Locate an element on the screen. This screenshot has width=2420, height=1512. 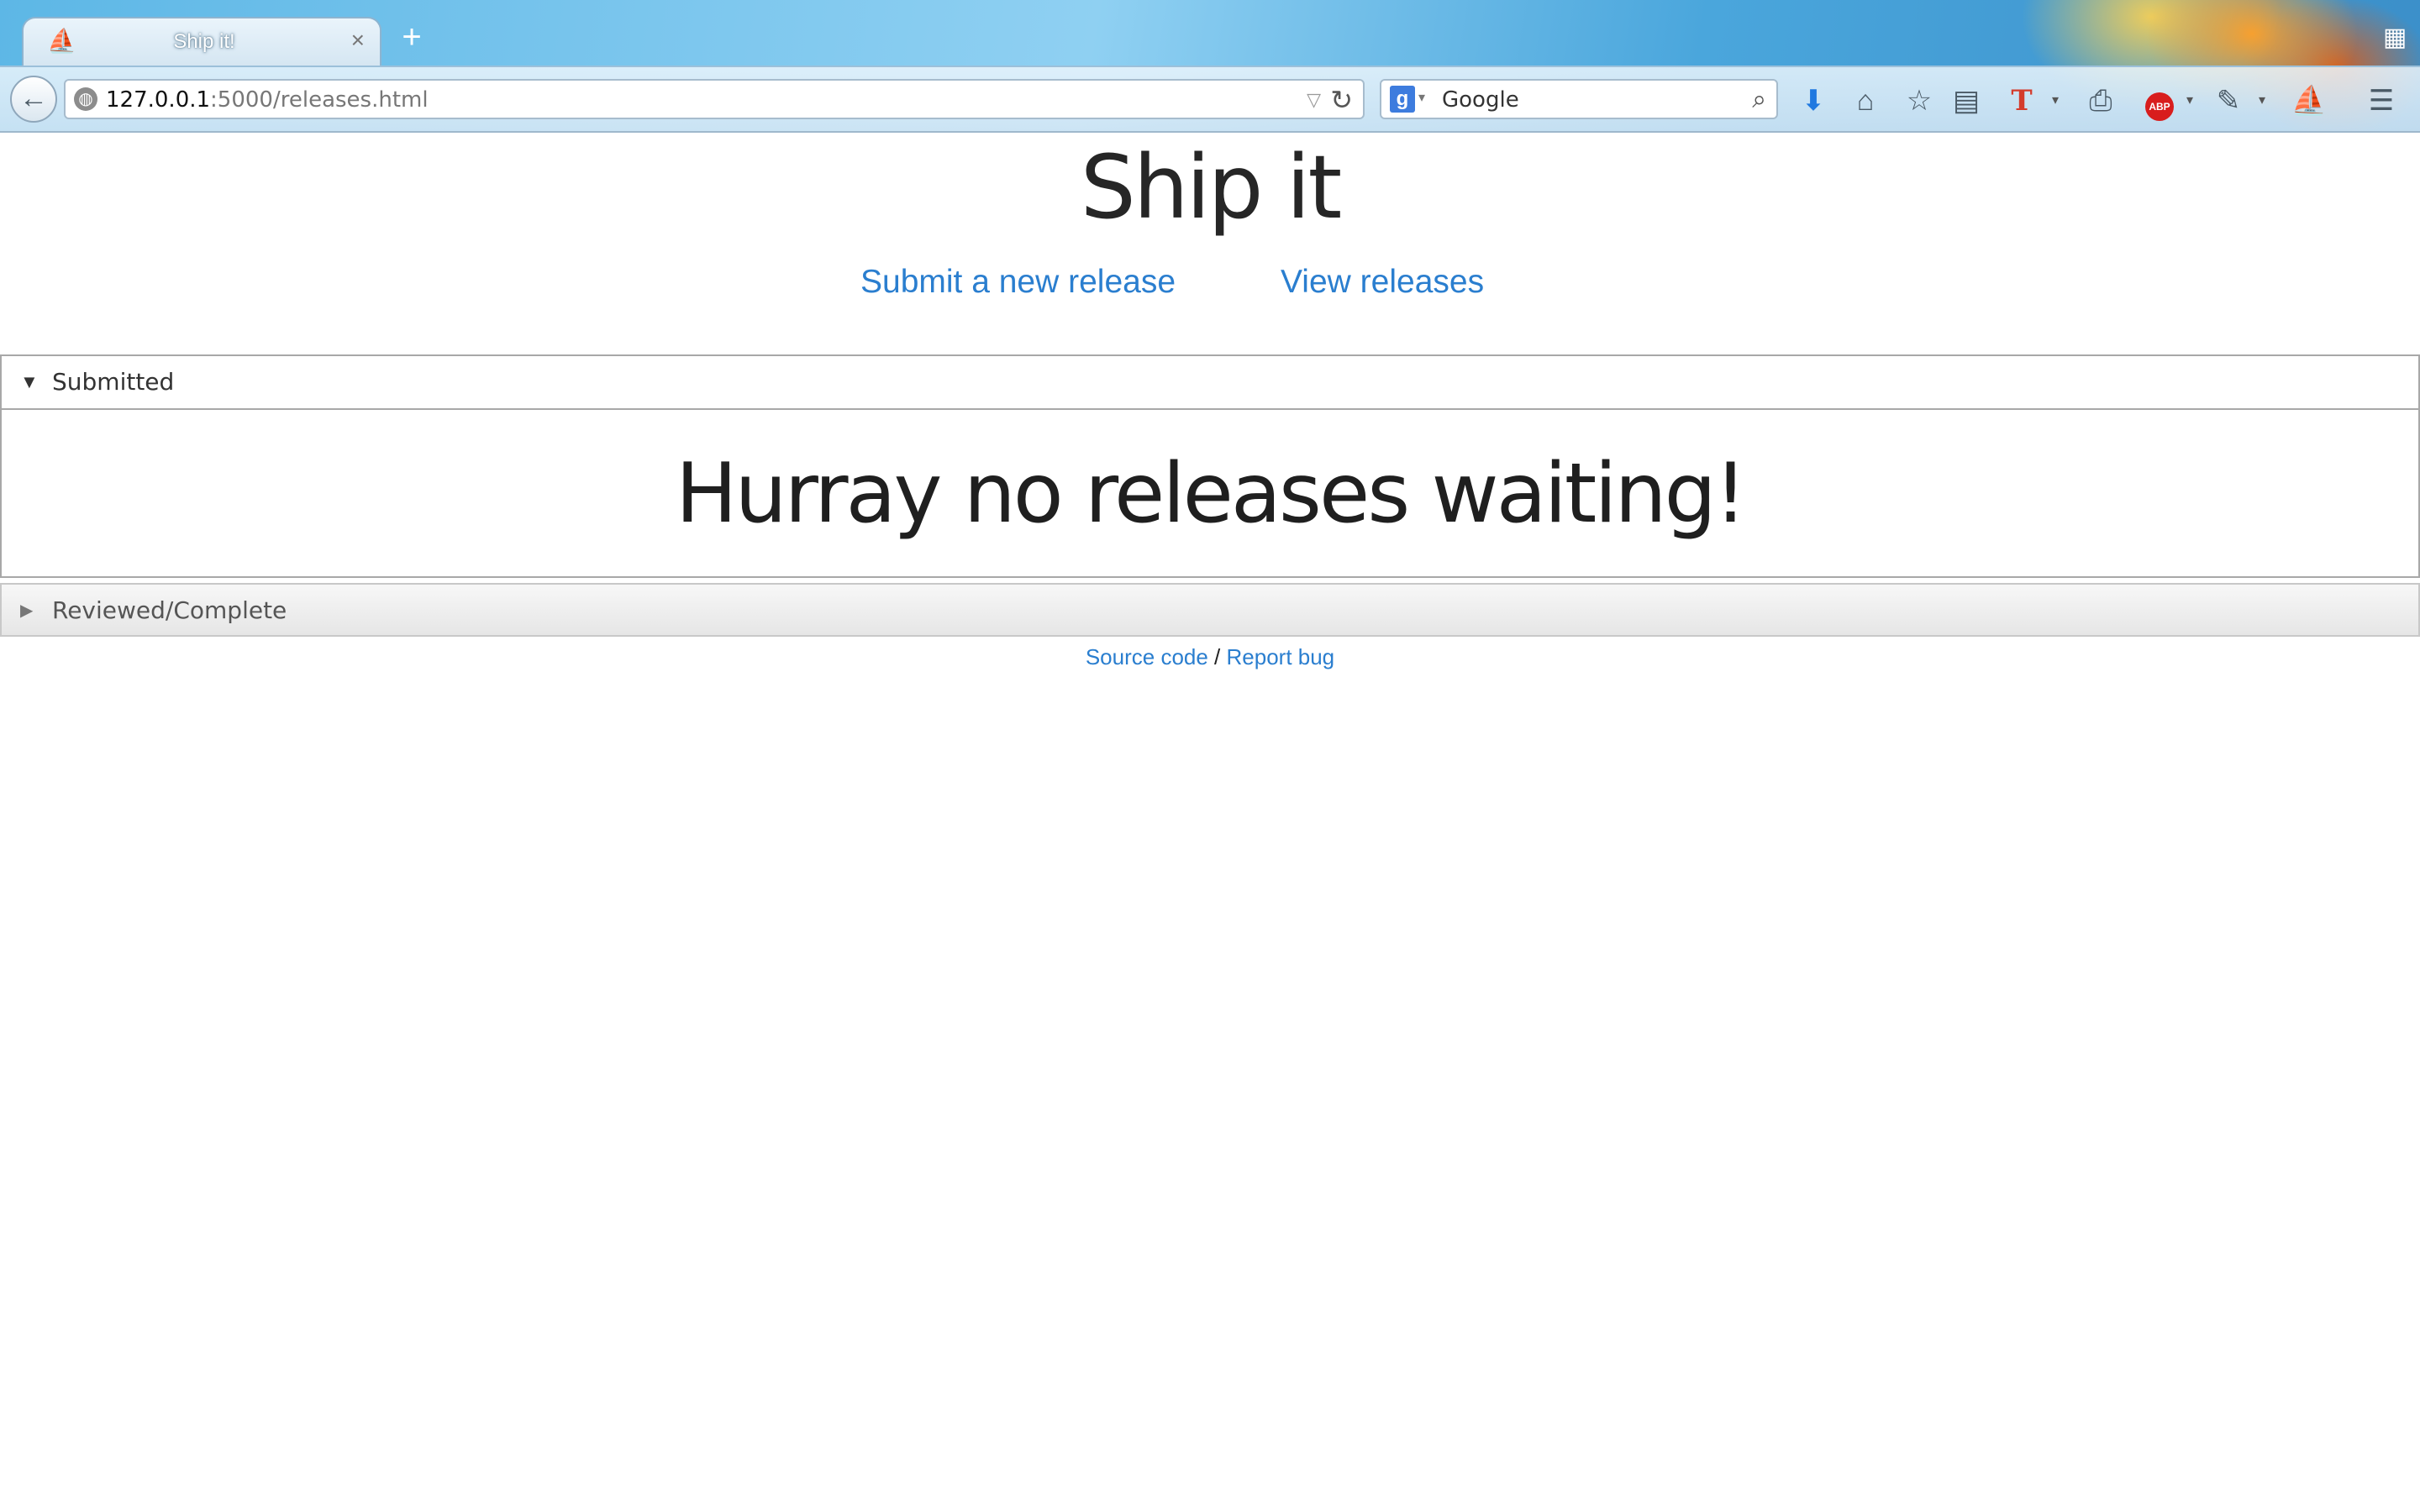
bookmark-star-icon: ☆ is located at coordinates (1920, 100).